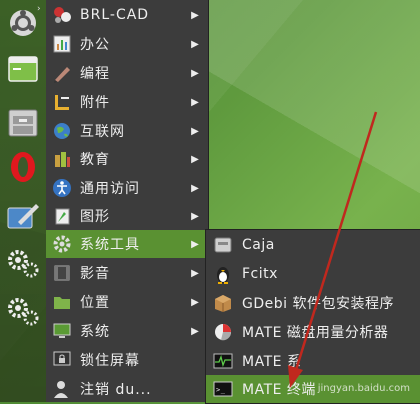 Image resolution: width=420 pixels, height=404 pixels. What do you see at coordinates (95, 303) in the screenshot?
I see `menu-item-label: 位置` at bounding box center [95, 303].